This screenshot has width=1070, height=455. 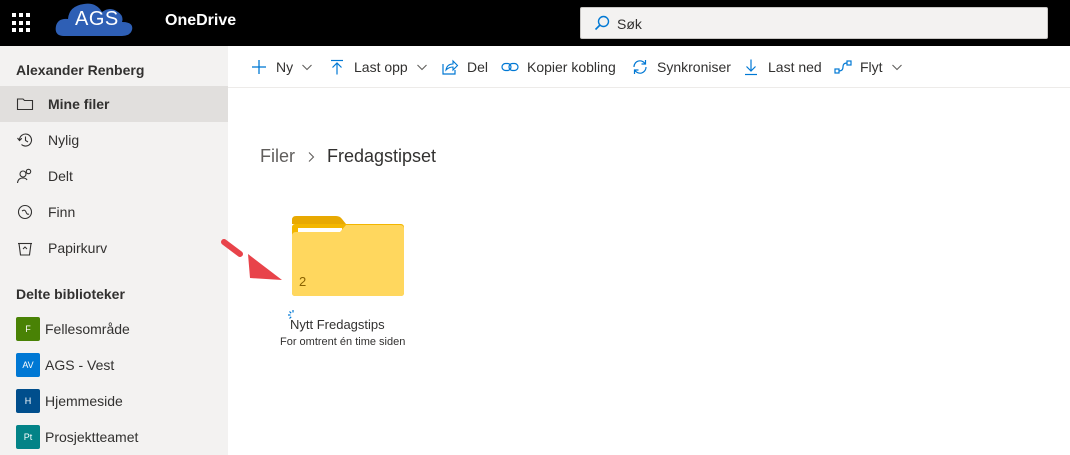 I want to click on library-badge: H, so click(x=28, y=401).